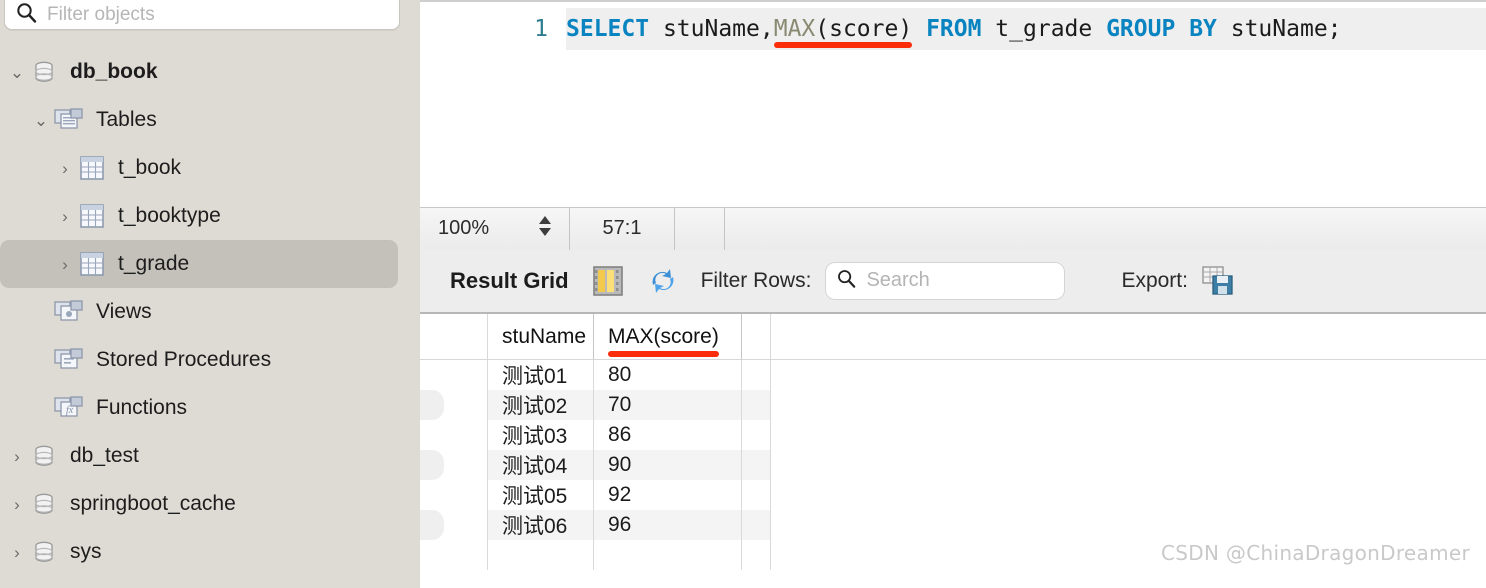 The height and width of the screenshot is (588, 1486). I want to click on table-row: 测试06 96, so click(953, 525).